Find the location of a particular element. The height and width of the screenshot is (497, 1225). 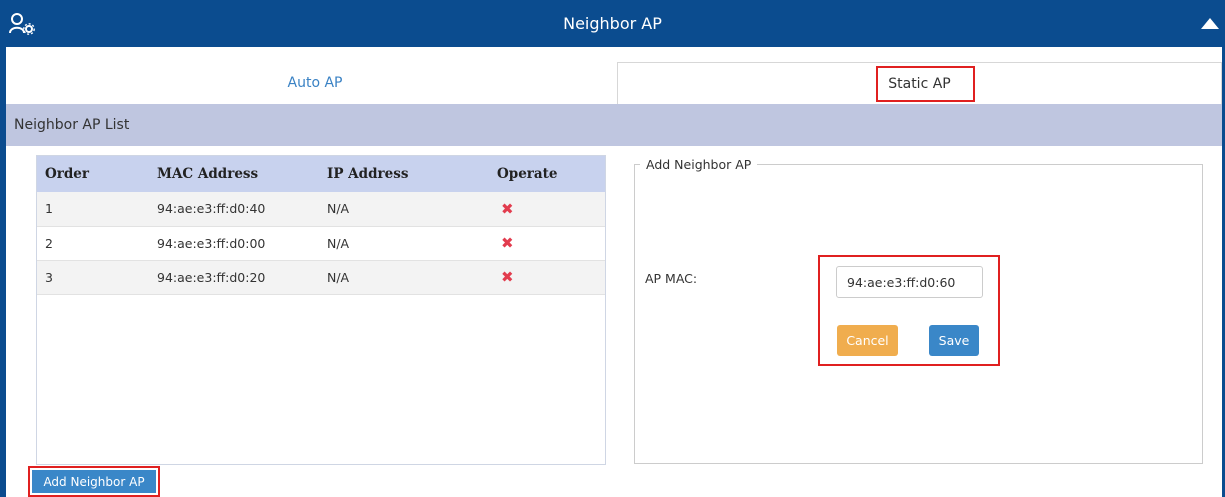

add-neighbor-ap-button: Add Neighbor AP is located at coordinates (94, 481).